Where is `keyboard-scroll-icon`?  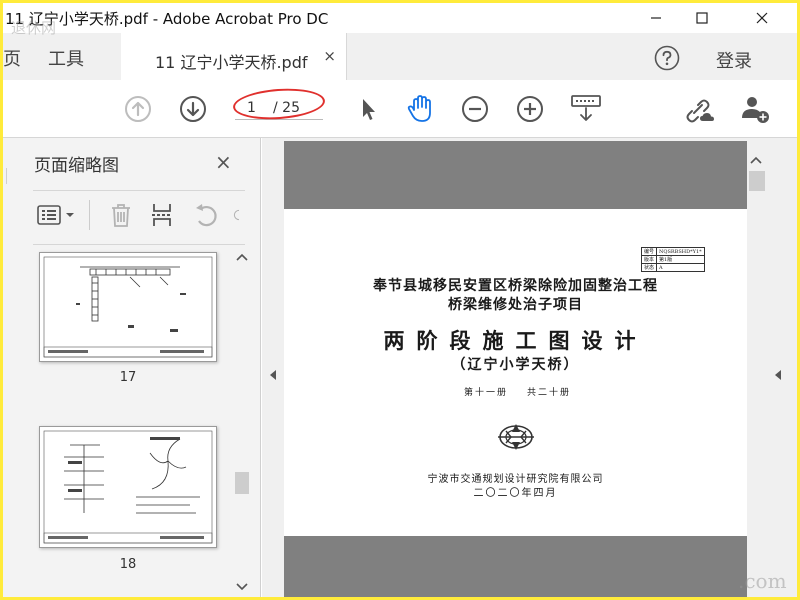
keyboard-scroll-icon is located at coordinates (586, 108).